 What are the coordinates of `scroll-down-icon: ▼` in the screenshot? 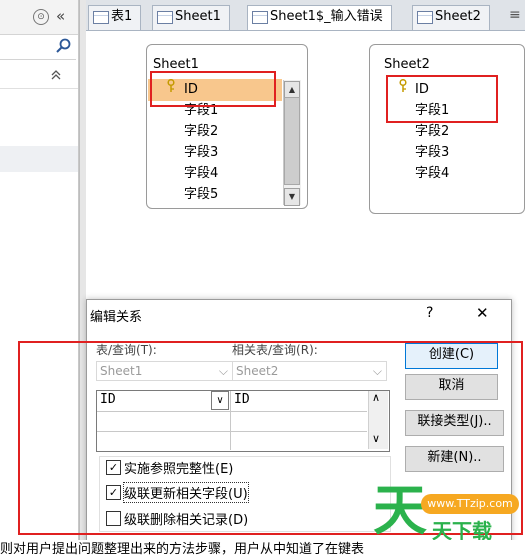 It's located at (292, 197).